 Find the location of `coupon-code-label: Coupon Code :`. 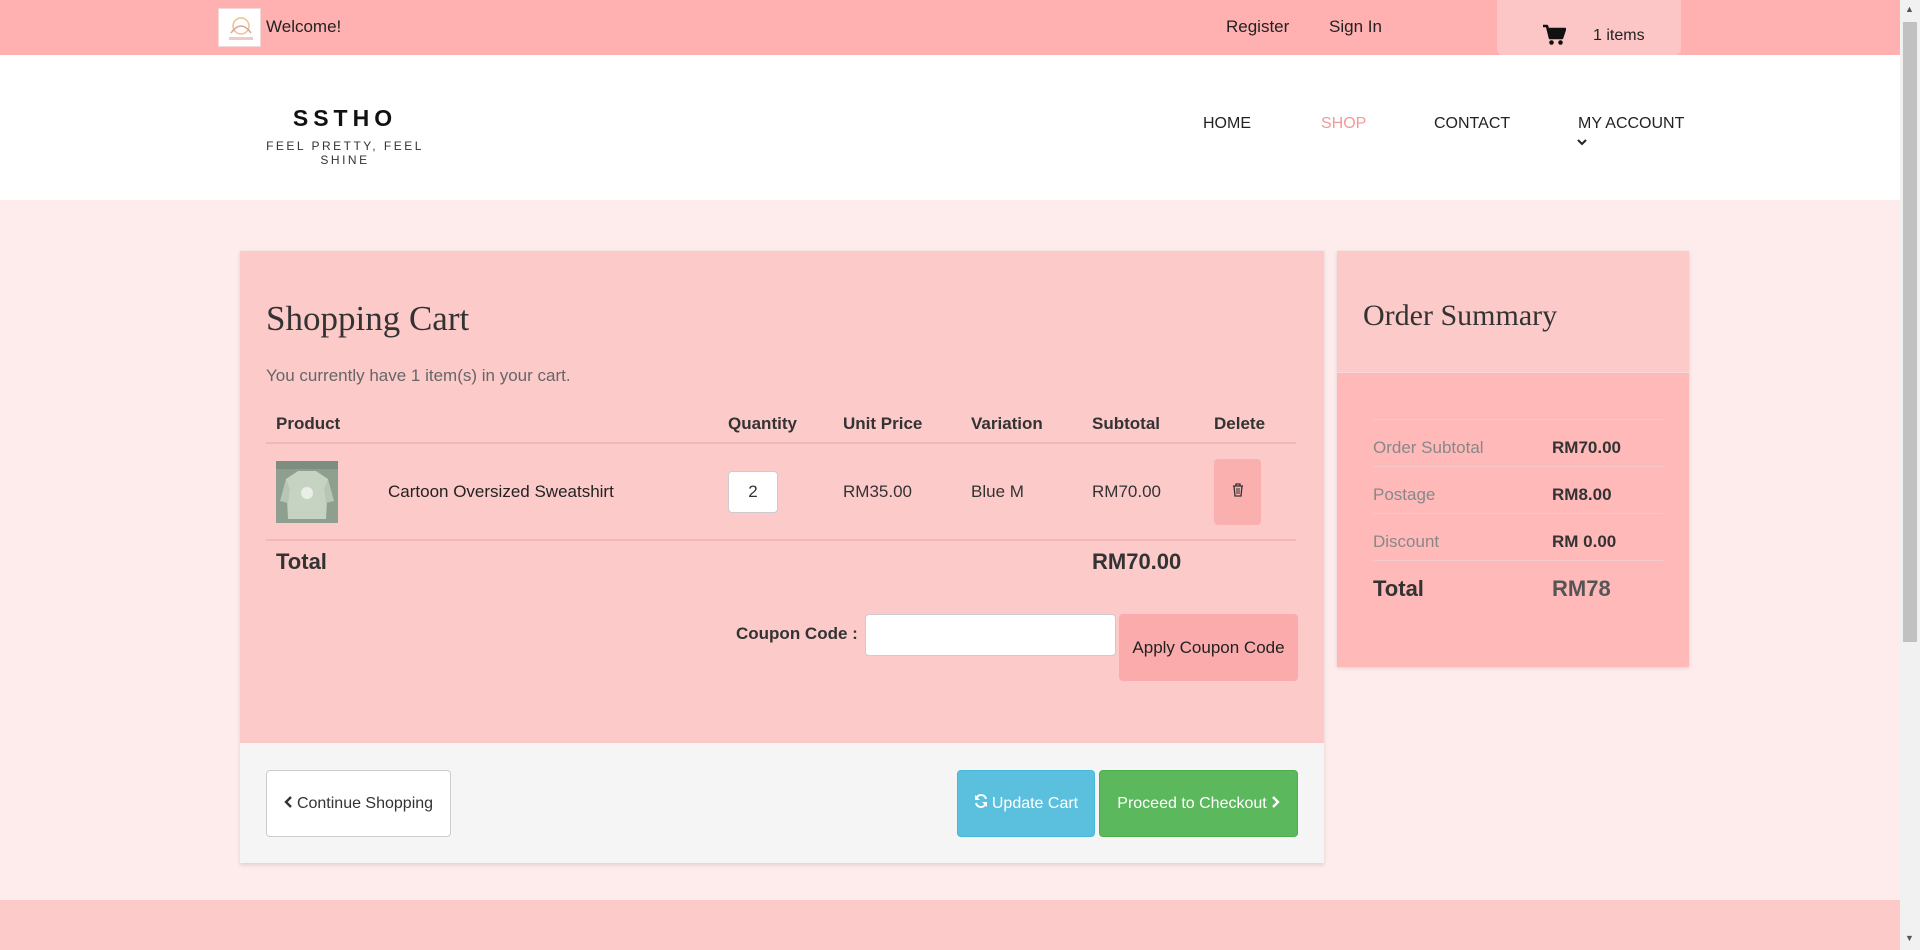

coupon-code-label: Coupon Code : is located at coordinates (797, 633).